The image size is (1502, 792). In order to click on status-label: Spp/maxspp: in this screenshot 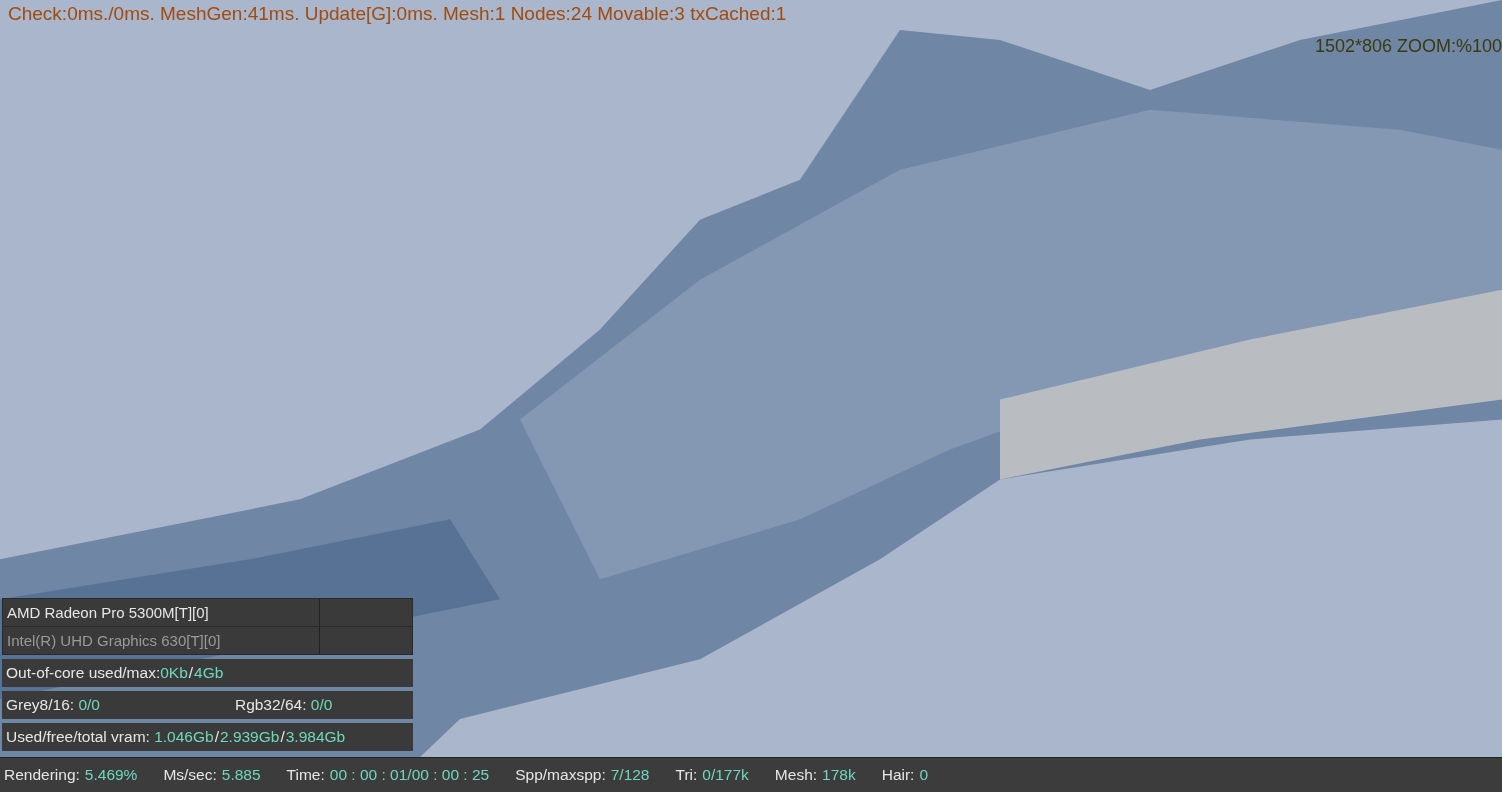, I will do `click(560, 775)`.